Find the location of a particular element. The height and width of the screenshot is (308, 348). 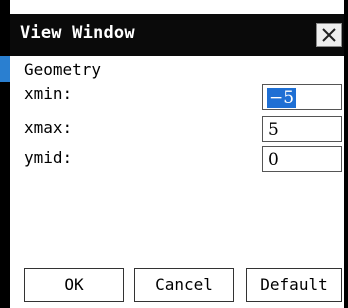

title-bar: View Window is located at coordinates (177, 35).